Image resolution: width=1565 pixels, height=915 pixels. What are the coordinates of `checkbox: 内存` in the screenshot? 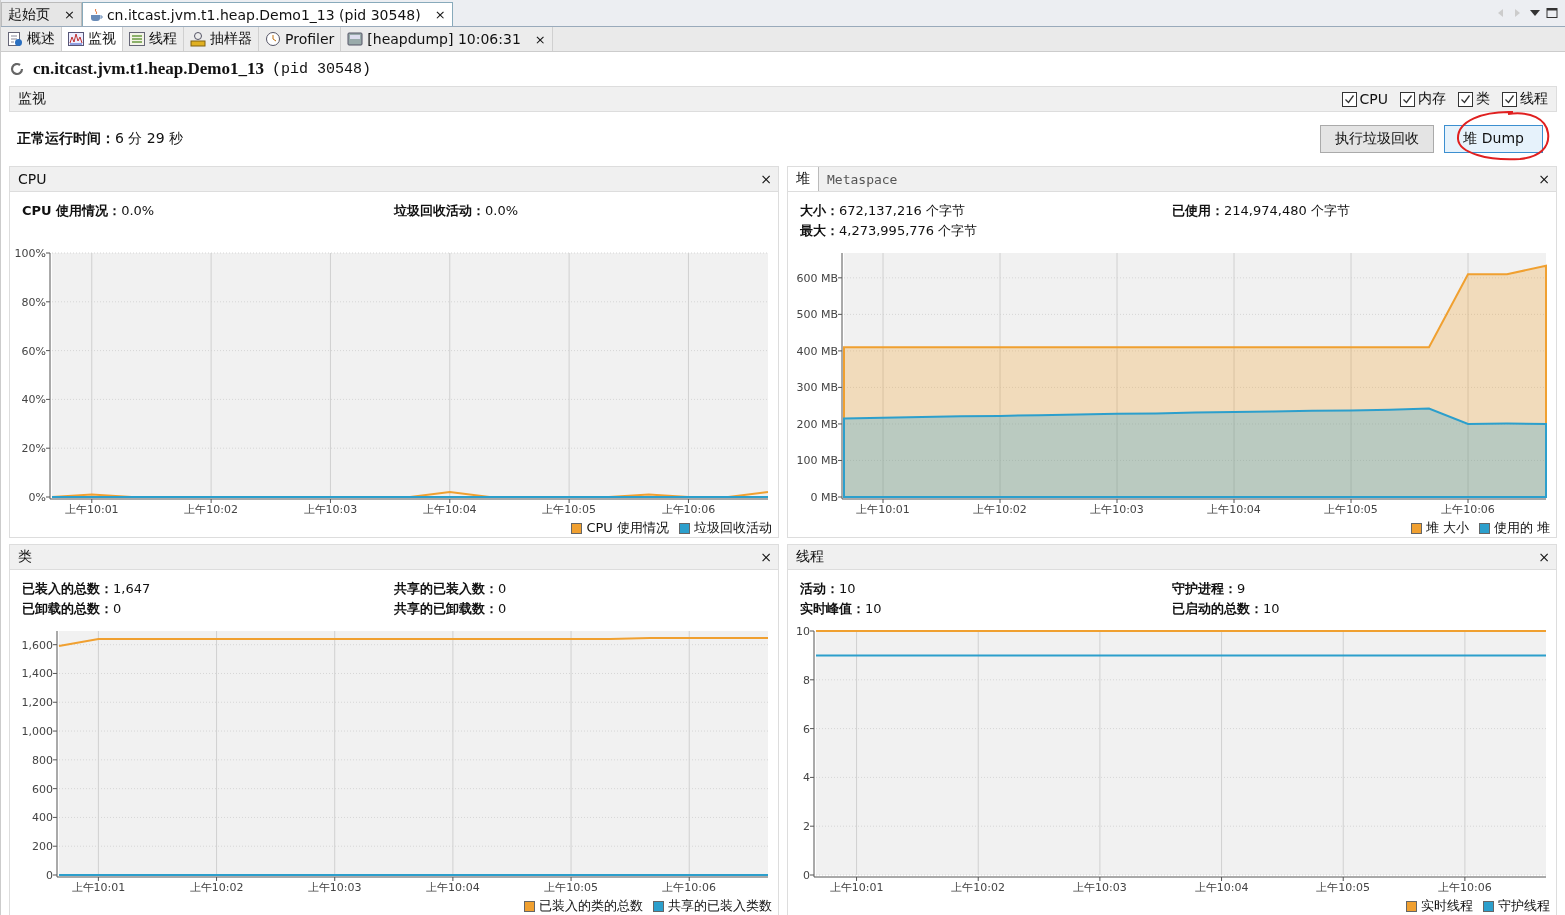 It's located at (1423, 99).